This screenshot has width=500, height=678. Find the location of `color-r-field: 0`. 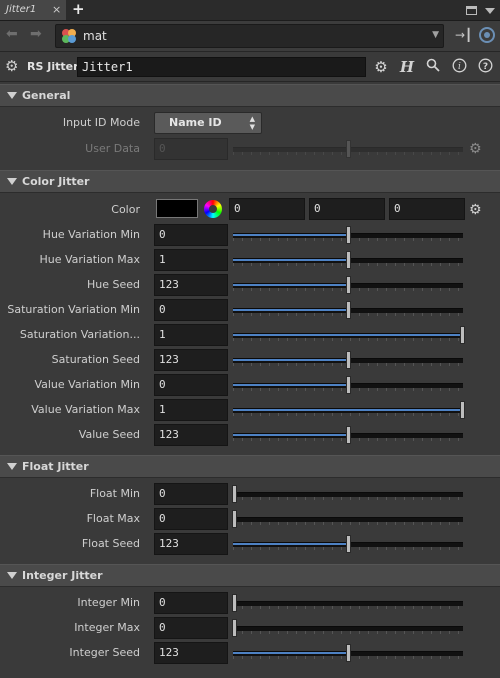

color-r-field: 0 is located at coordinates (267, 209).